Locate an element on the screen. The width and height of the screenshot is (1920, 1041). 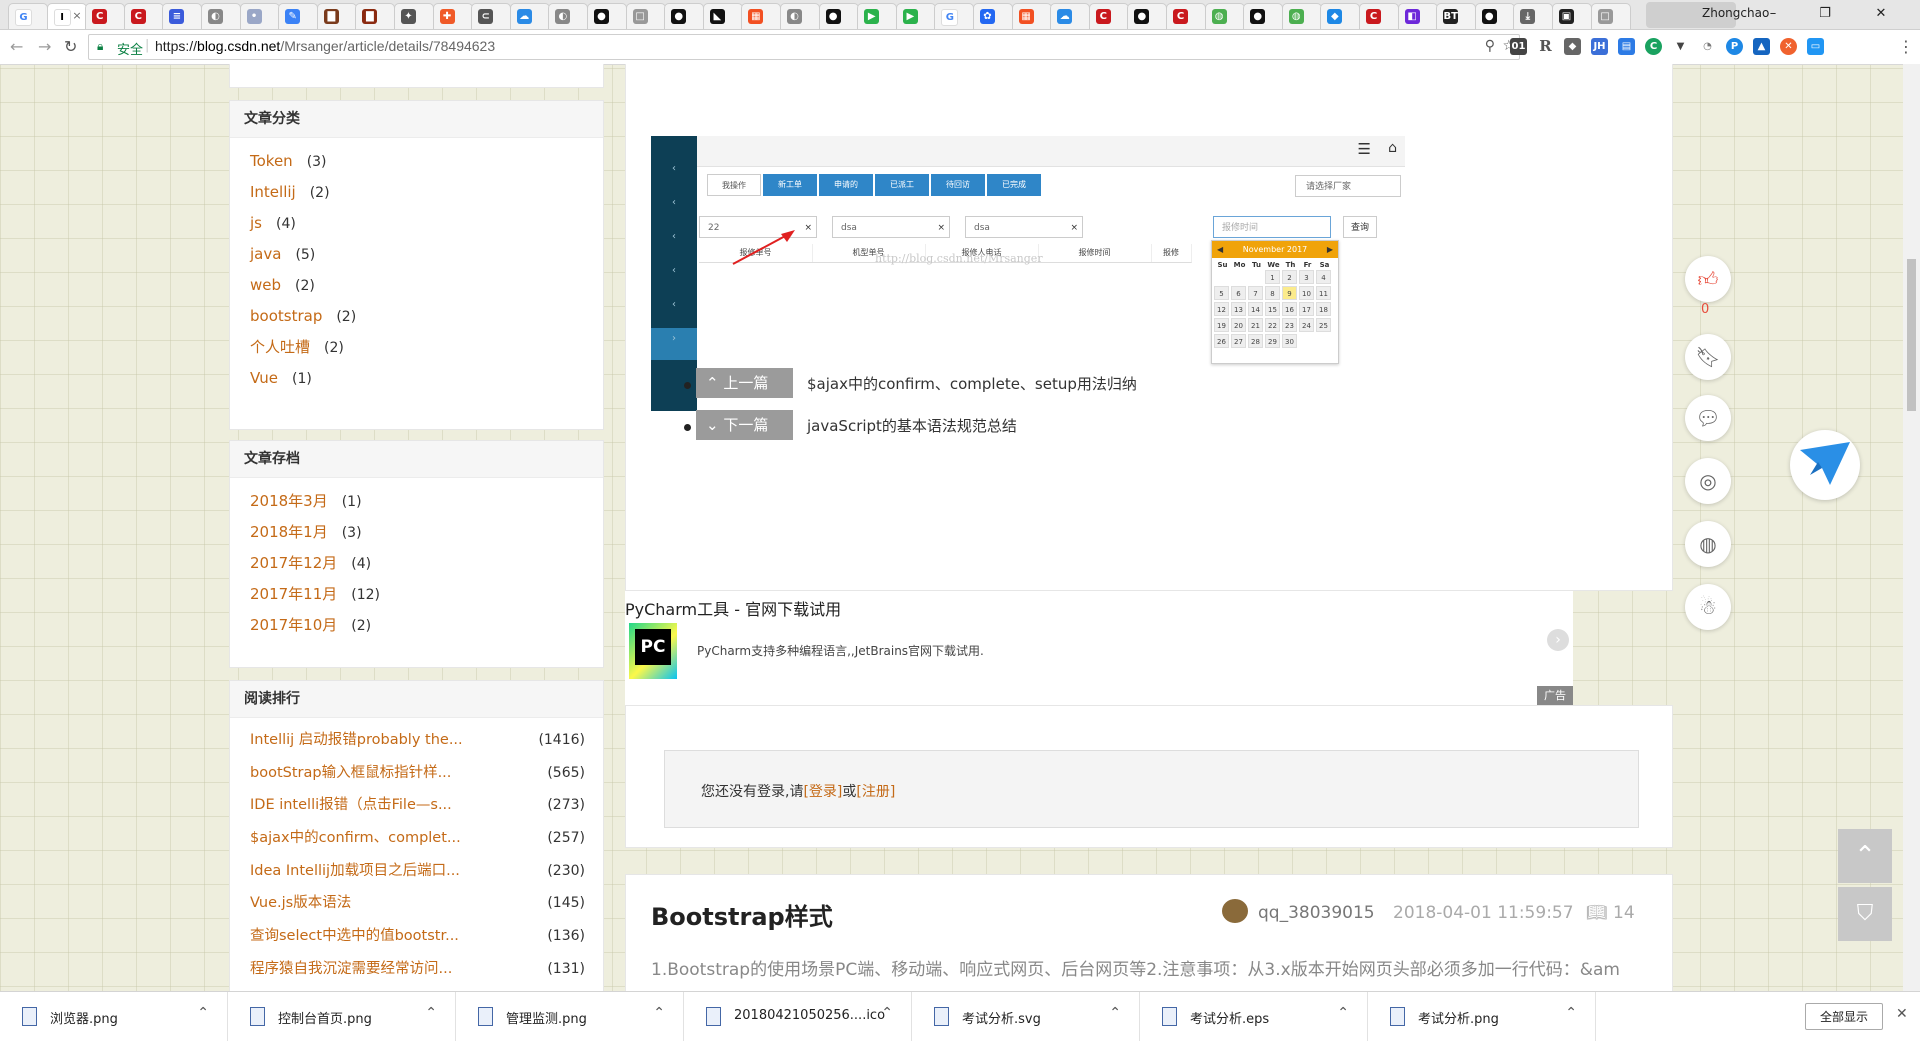
browser-tab: ✚ is located at coordinates (452, 16).